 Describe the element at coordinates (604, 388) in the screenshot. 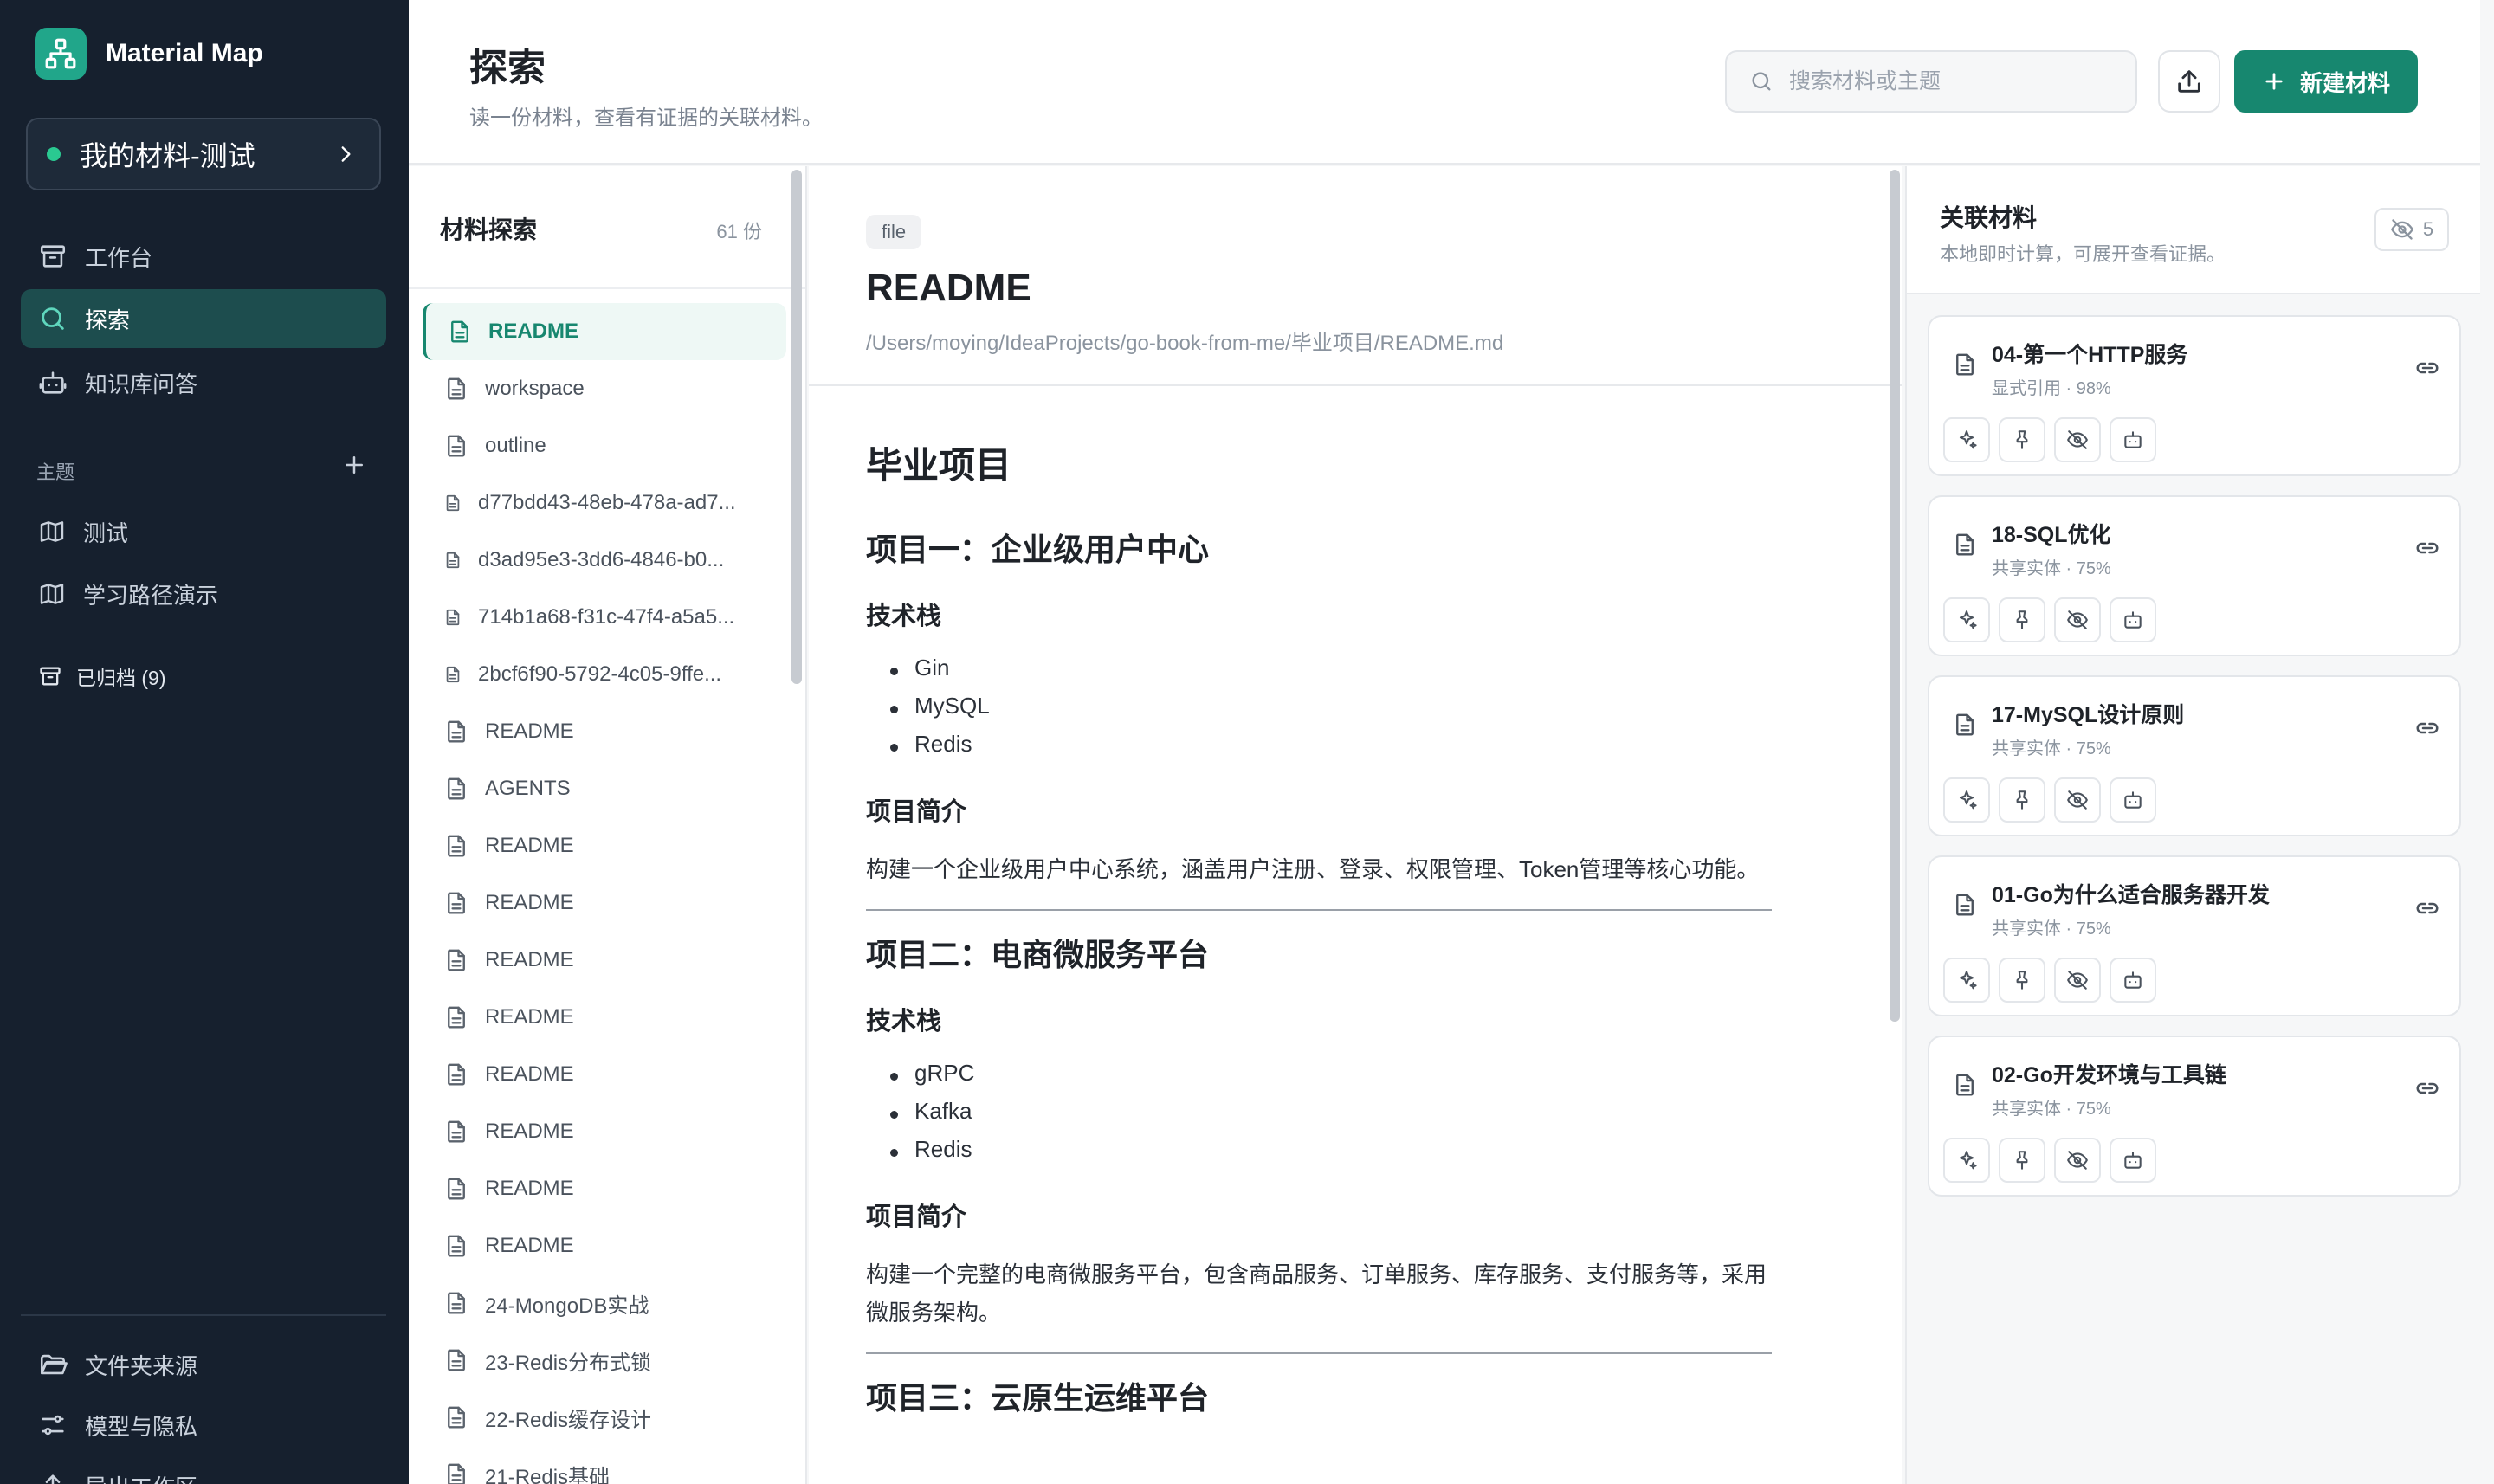

I see `material-list-item: workspace` at that location.